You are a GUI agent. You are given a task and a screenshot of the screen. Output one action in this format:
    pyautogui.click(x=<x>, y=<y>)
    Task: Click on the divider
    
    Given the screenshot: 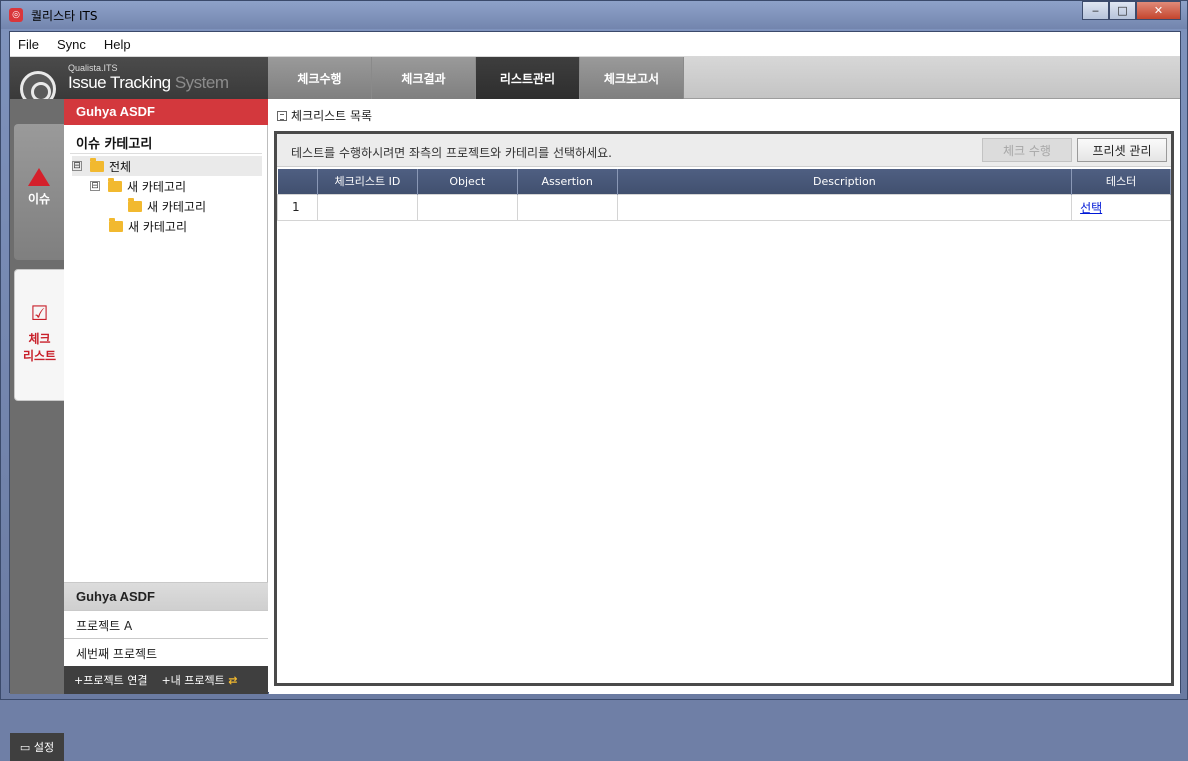 What is the action you would take?
    pyautogui.click(x=166, y=153)
    